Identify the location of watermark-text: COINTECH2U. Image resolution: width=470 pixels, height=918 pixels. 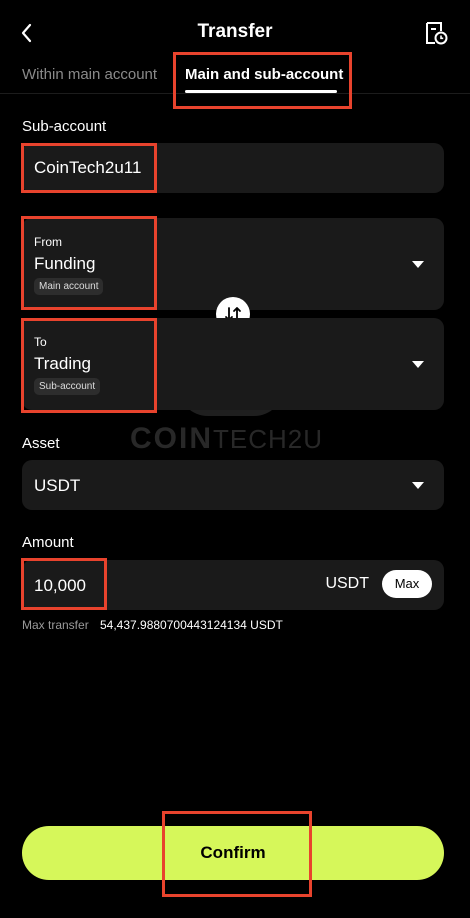
(227, 438).